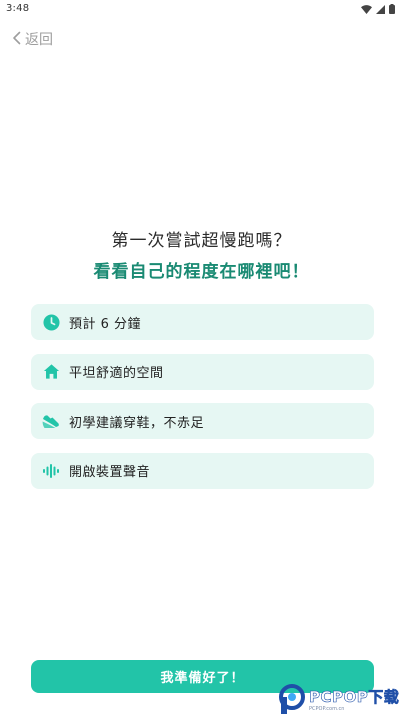  I want to click on watermark-title: PCPOP下载, so click(354, 697).